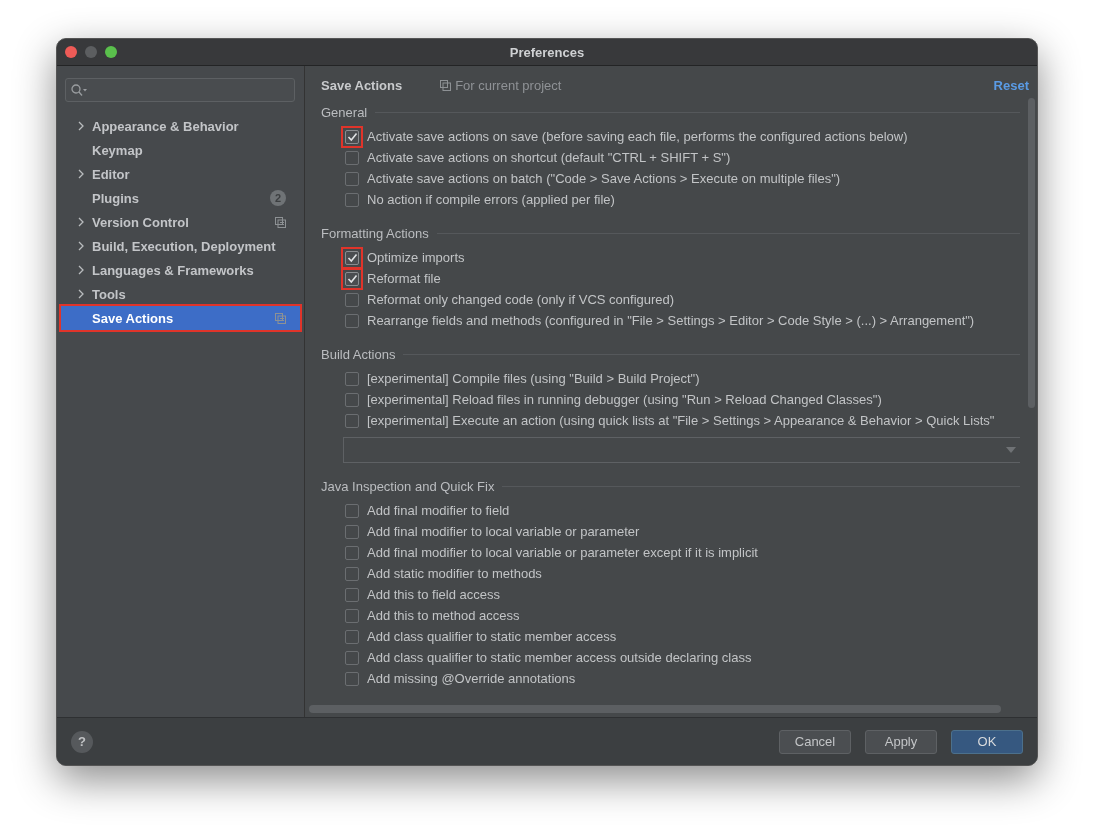  Describe the element at coordinates (180, 222) in the screenshot. I see `sidebar-item: Version Control` at that location.